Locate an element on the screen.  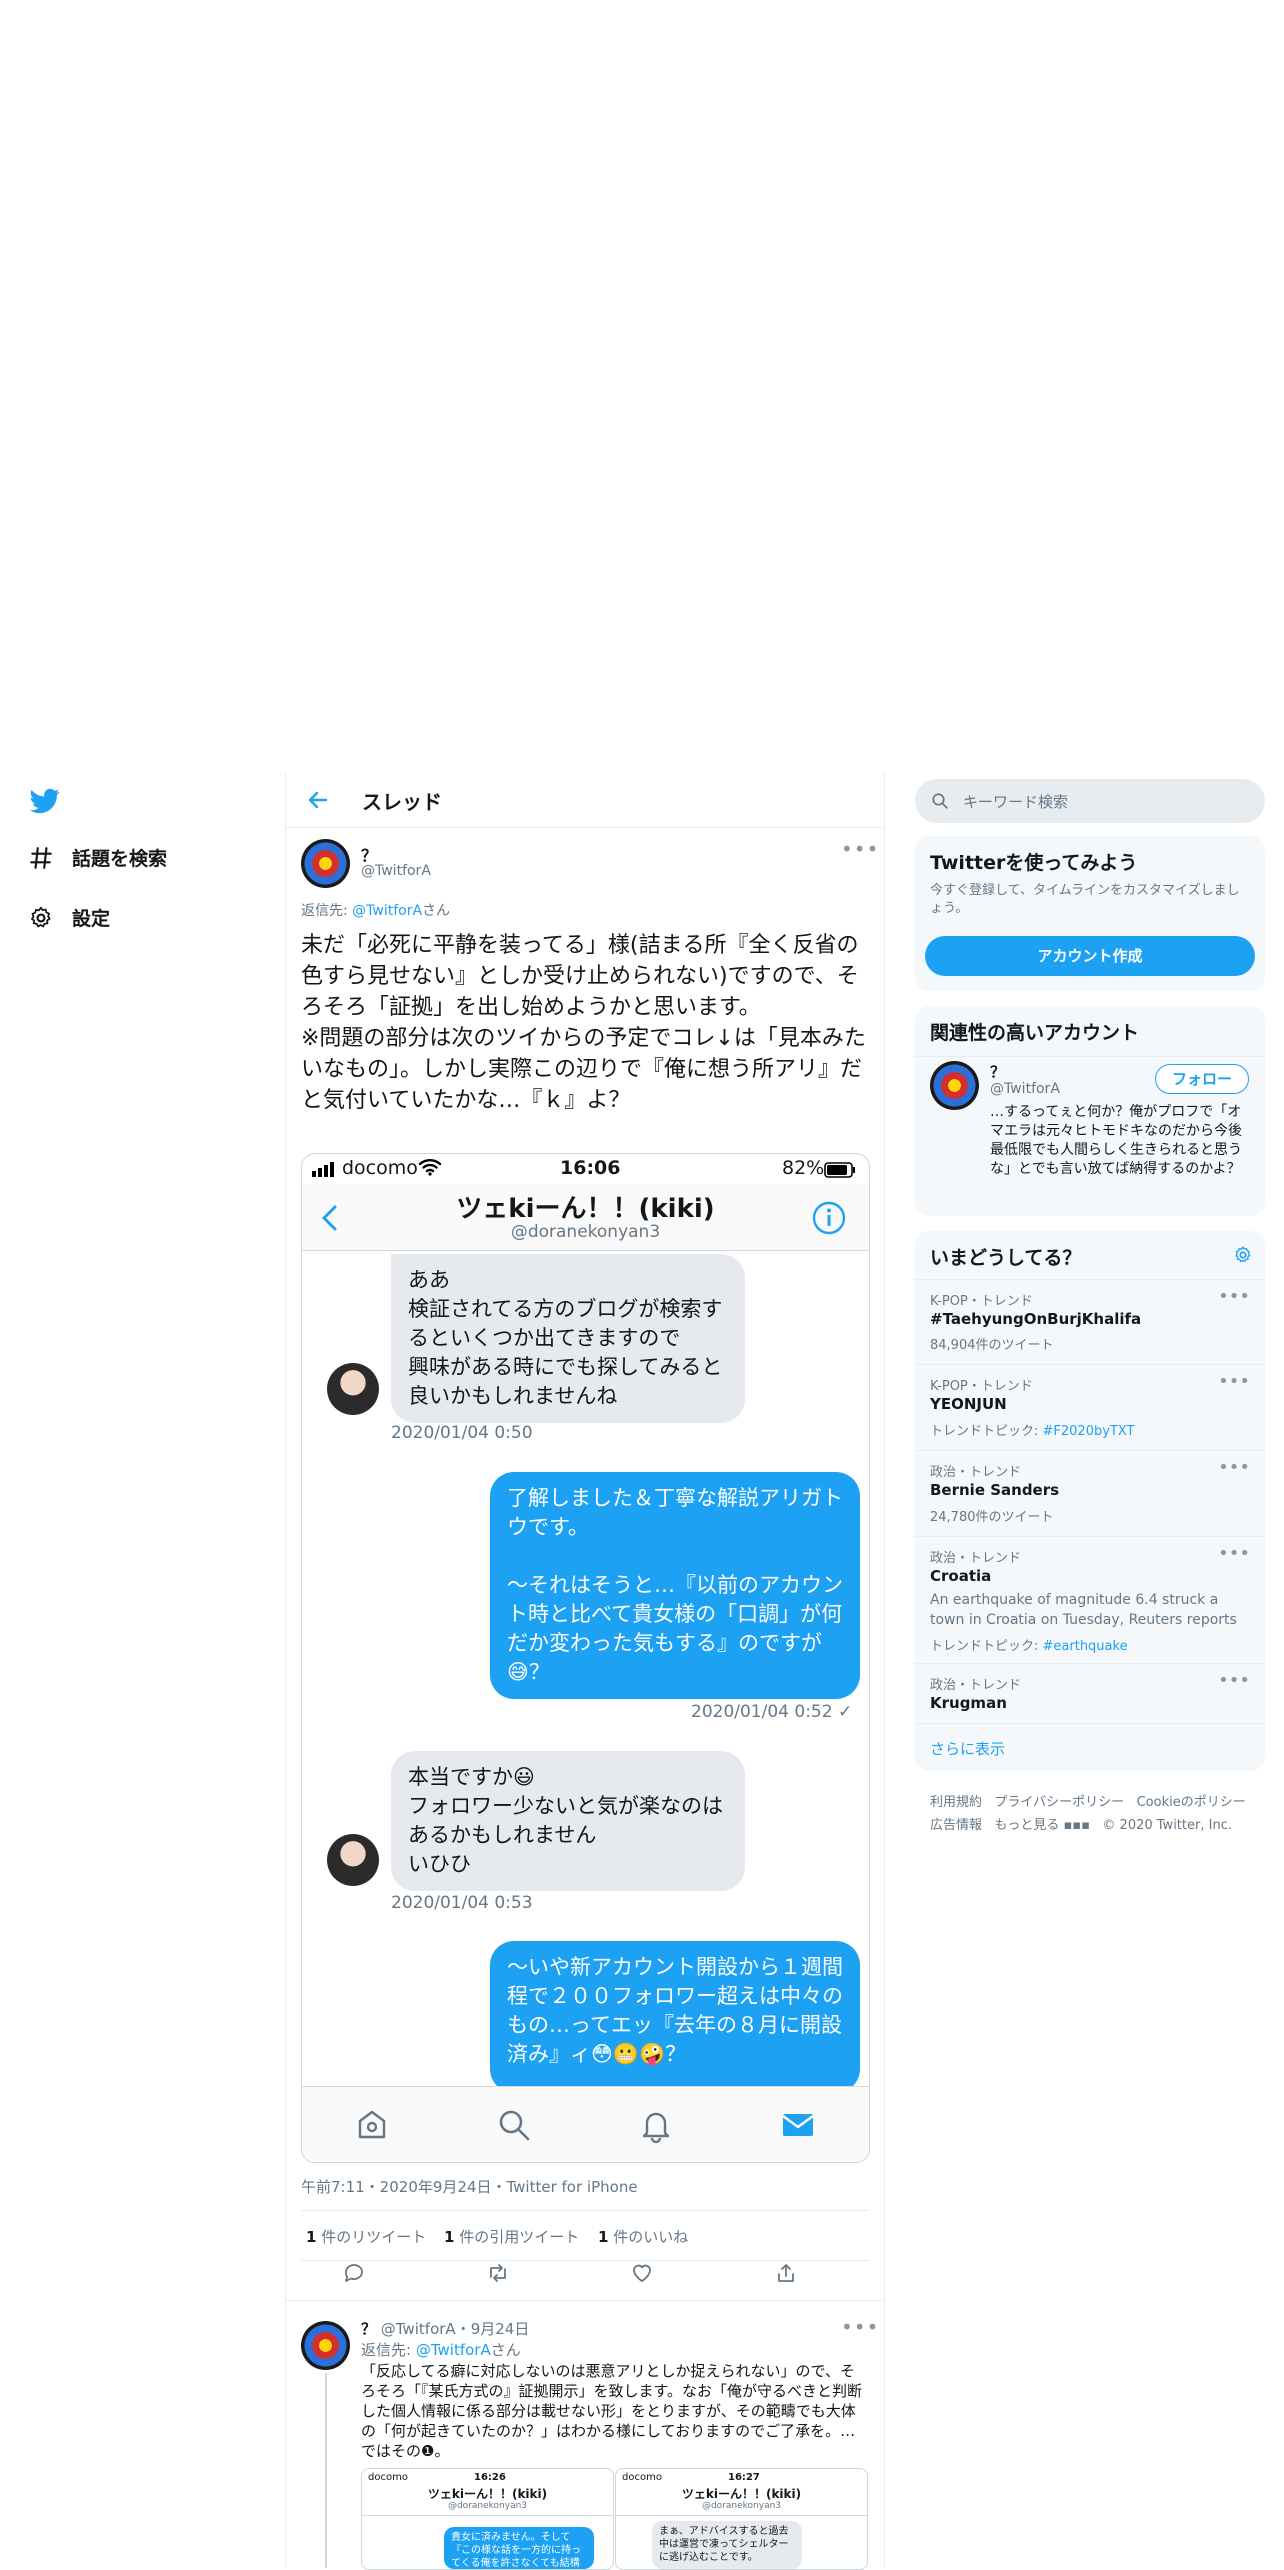
related-name: ？ is located at coordinates (997, 1071).